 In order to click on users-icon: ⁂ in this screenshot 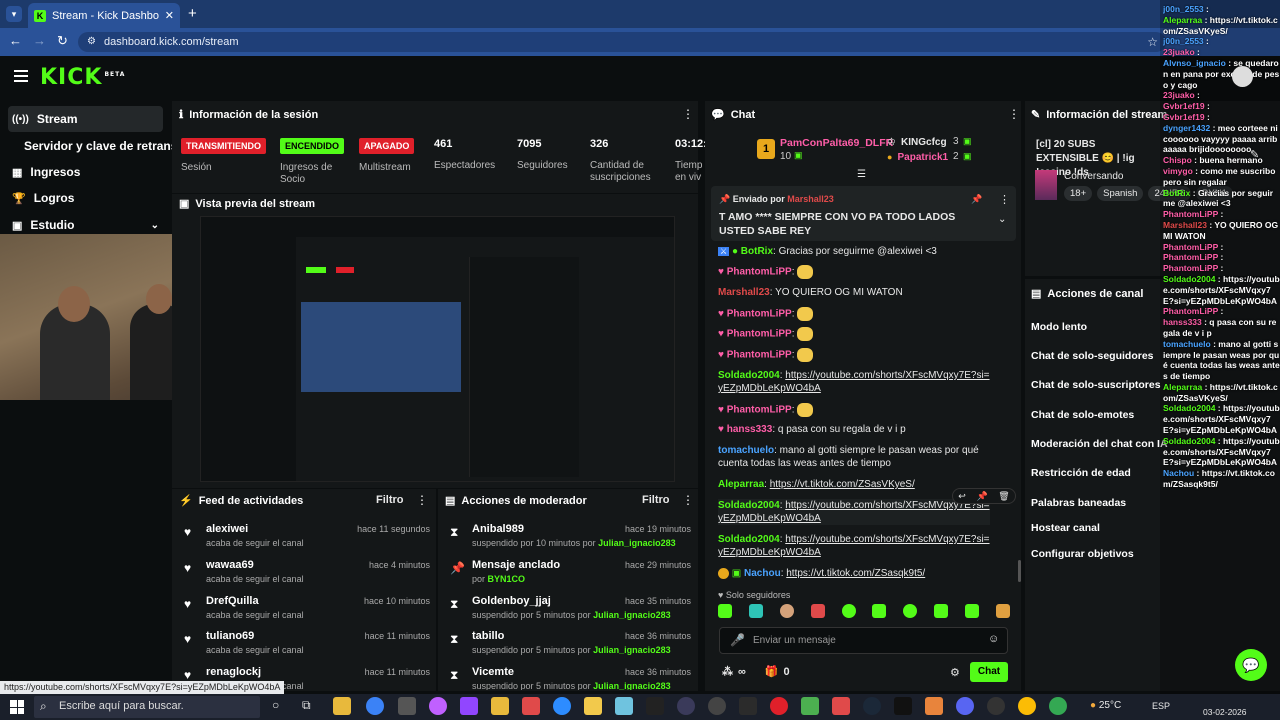, I will do `click(727, 671)`.